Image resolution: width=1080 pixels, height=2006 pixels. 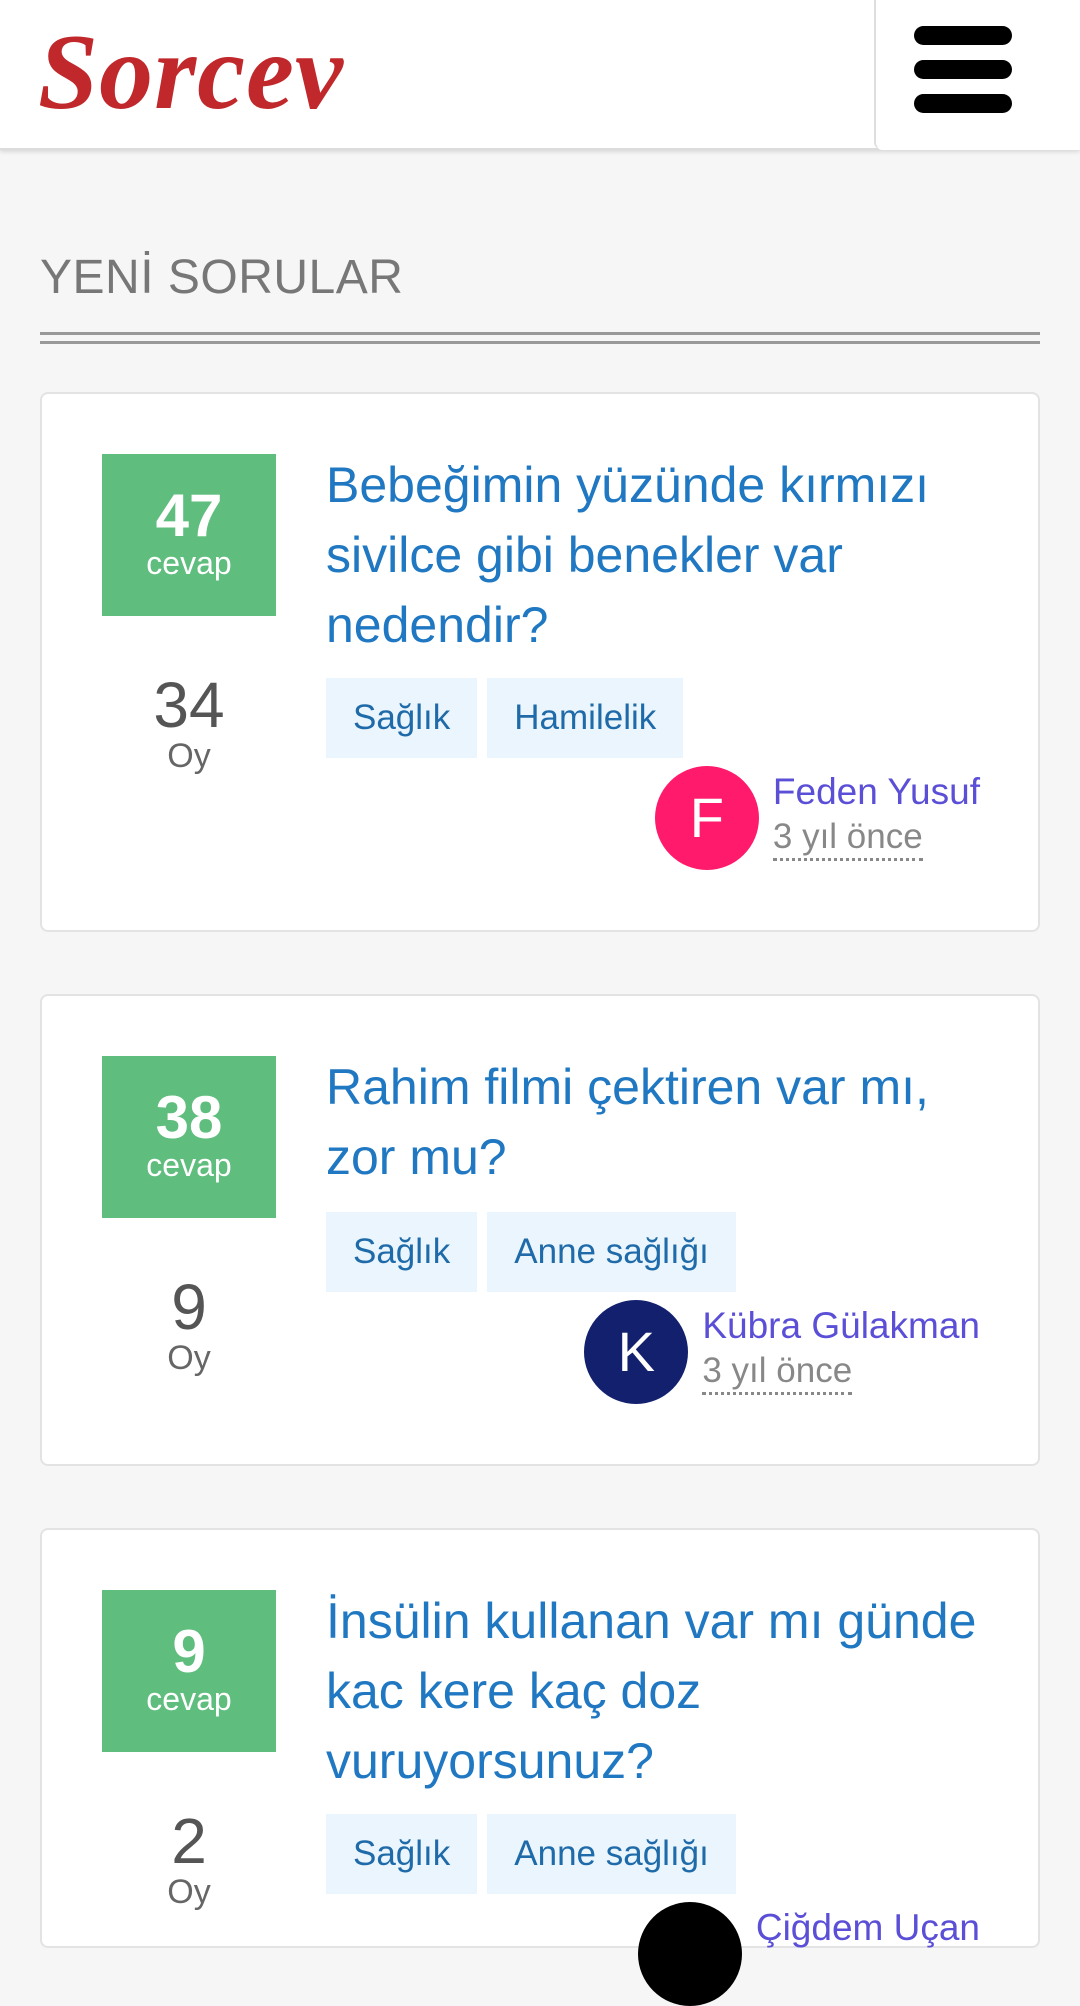 I want to click on answers-count-box: 38 cevap, so click(x=189, y=1137).